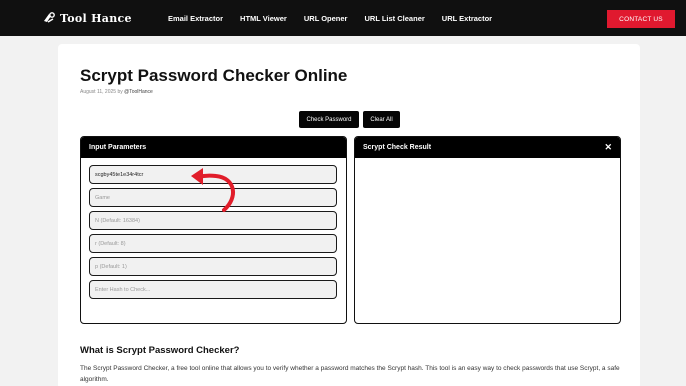 The width and height of the screenshot is (686, 386). What do you see at coordinates (138, 92) in the screenshot?
I see `post-author: @ToolHance` at bounding box center [138, 92].